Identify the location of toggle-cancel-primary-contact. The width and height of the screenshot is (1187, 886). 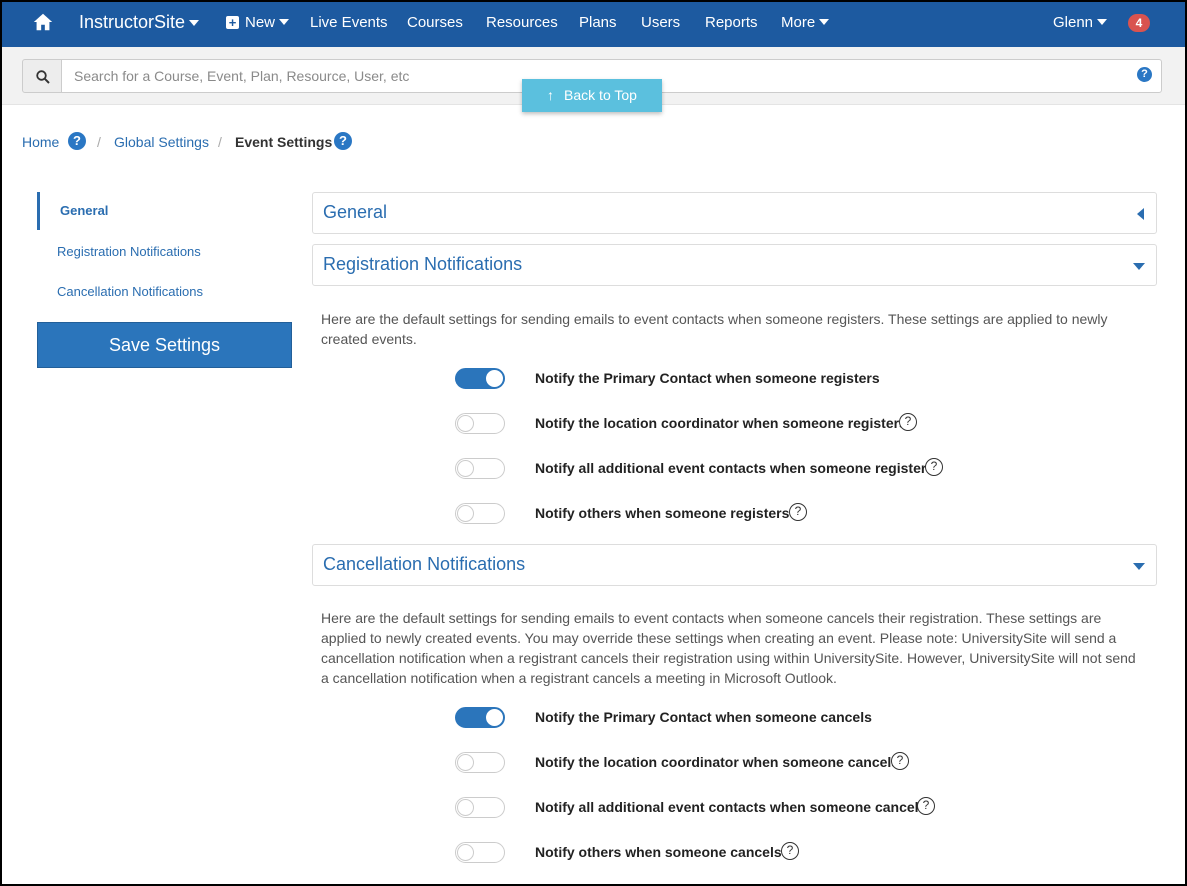
(480, 717).